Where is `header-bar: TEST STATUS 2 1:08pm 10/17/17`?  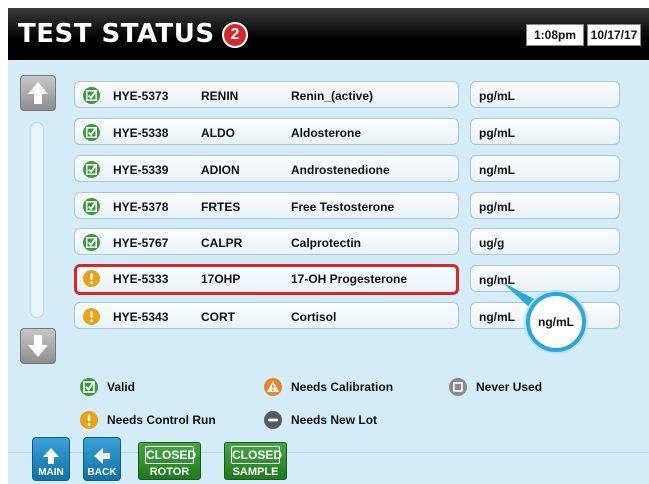
header-bar: TEST STATUS 2 1:08pm 10/17/17 is located at coordinates (328, 34).